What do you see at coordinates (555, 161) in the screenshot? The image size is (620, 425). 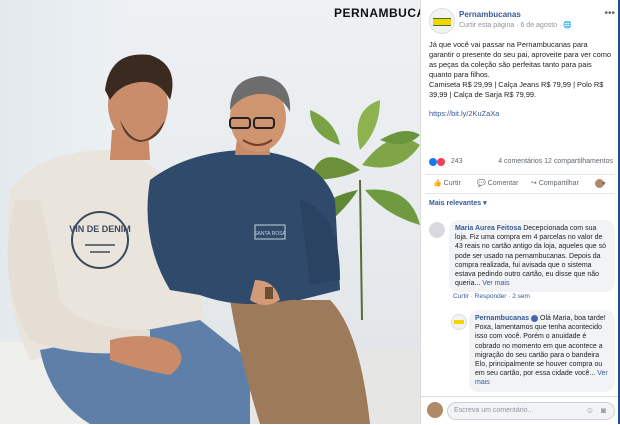 I see `comments-shares-count: 4 comentários 12 compartilhamentos` at bounding box center [555, 161].